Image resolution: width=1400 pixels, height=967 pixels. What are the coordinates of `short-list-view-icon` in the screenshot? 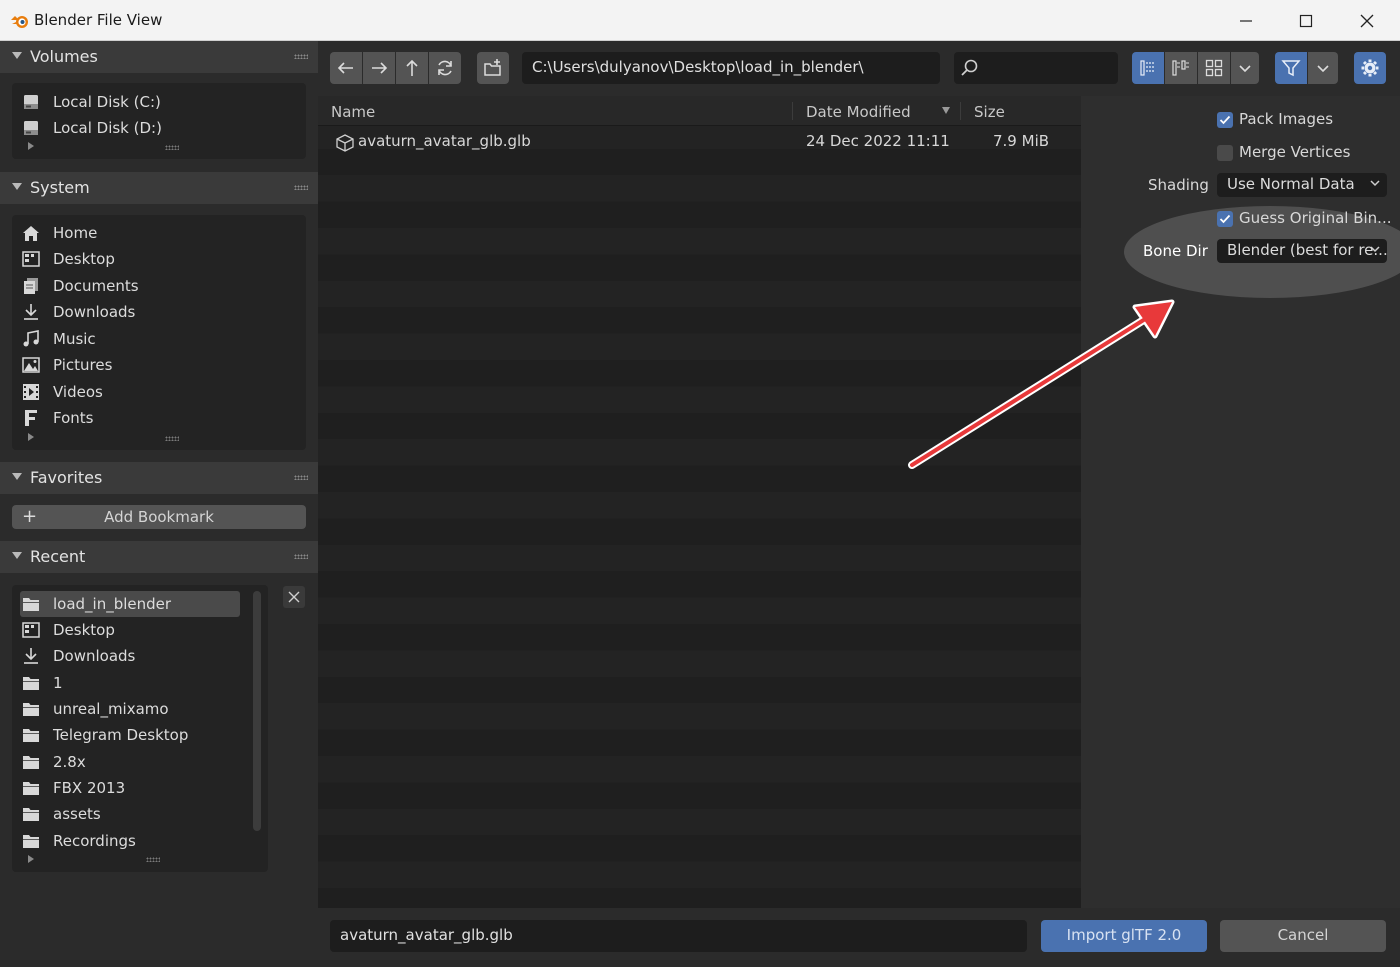 It's located at (1180, 68).